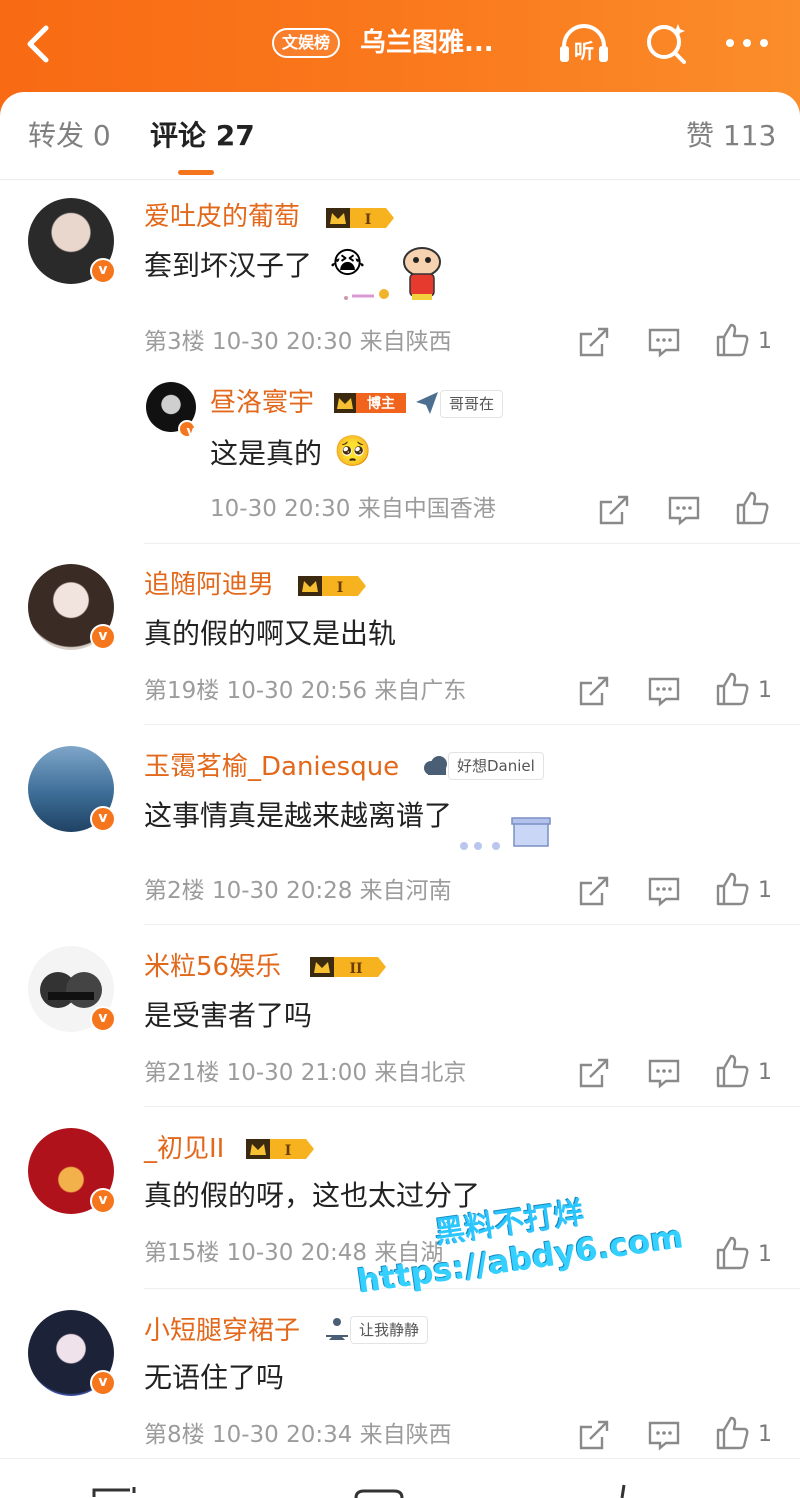 The image size is (800, 1498). I want to click on comment-username: 小短腿穿裙子, so click(222, 1331).